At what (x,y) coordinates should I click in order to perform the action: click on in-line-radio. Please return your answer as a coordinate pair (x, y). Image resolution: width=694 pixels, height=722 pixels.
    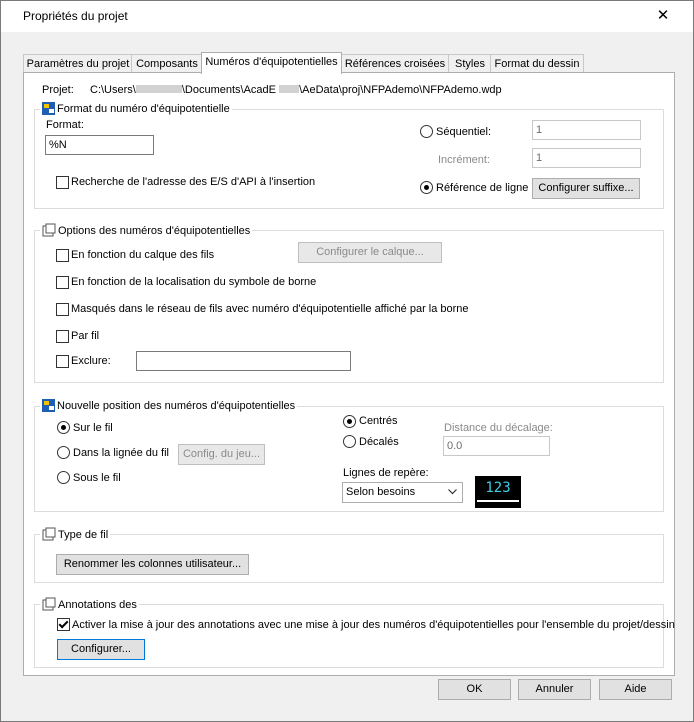
    Looking at the image, I should click on (63, 452).